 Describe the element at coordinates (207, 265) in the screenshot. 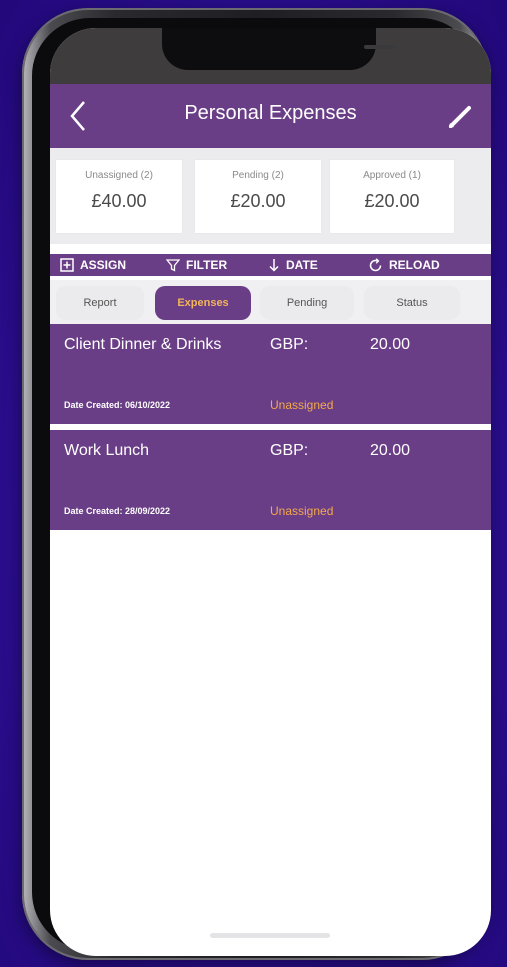

I see `filter-label: FILTER` at that location.